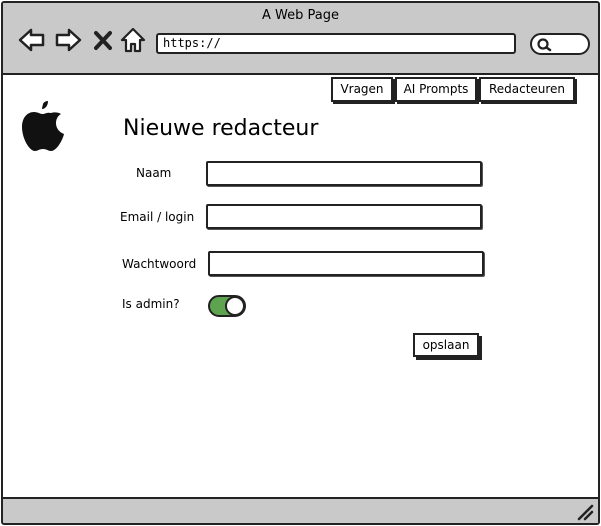 The image size is (601, 526). Describe the element at coordinates (527, 89) in the screenshot. I see `tab-redacteuren: Redacteuren` at that location.